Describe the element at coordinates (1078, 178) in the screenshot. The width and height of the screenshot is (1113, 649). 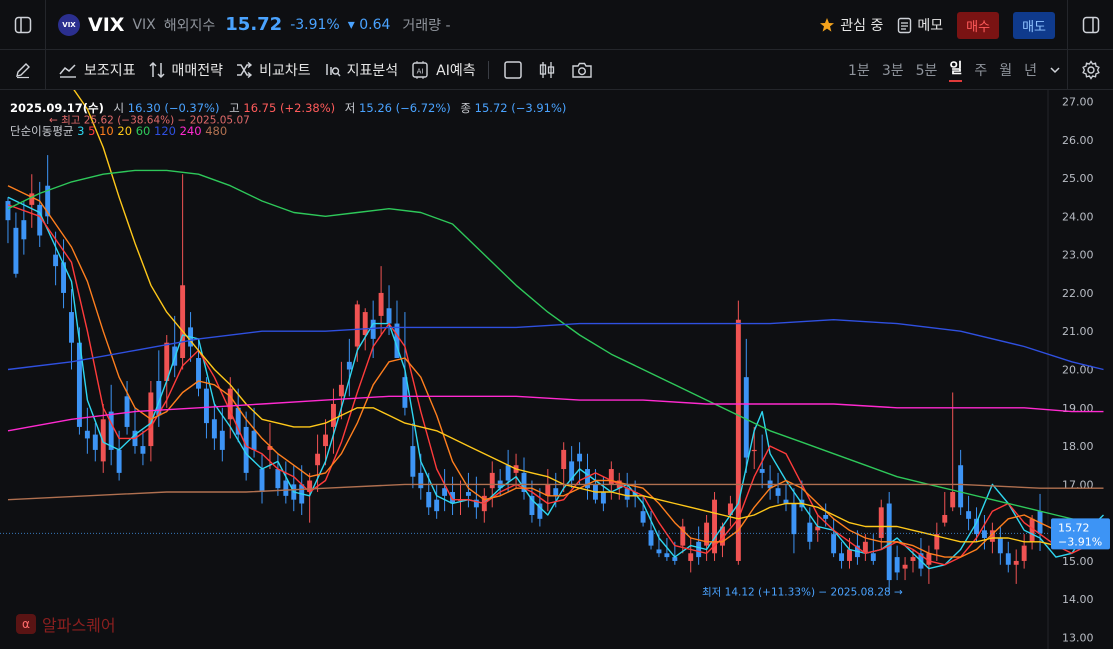
I see `y-tick-label: 25.00` at that location.